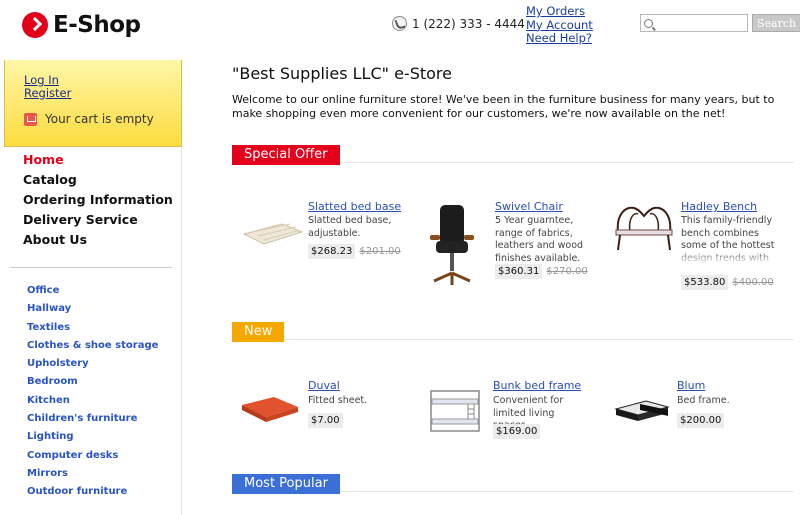  What do you see at coordinates (99, 119) in the screenshot?
I see `cart-label: Your cart is empty` at bounding box center [99, 119].